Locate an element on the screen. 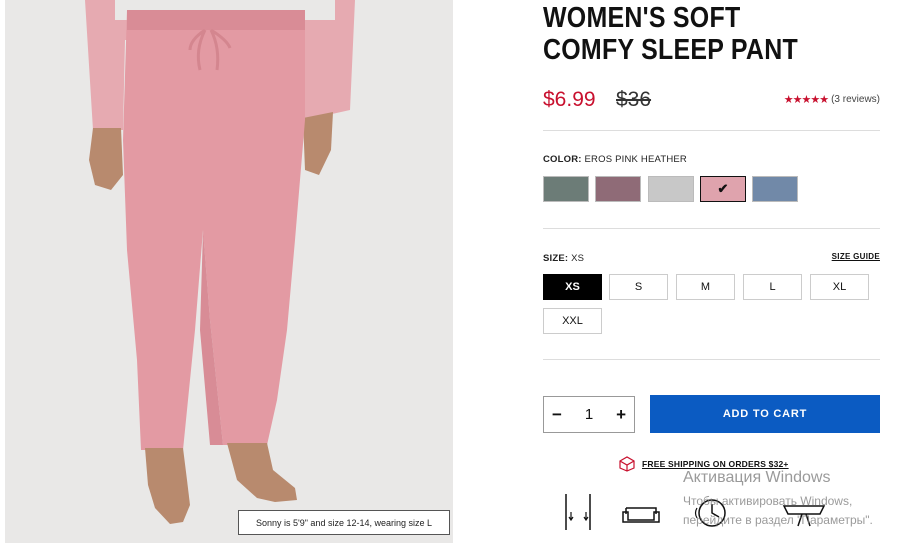 The height and width of the screenshot is (543, 903). swatch-light-gray is located at coordinates (671, 189).